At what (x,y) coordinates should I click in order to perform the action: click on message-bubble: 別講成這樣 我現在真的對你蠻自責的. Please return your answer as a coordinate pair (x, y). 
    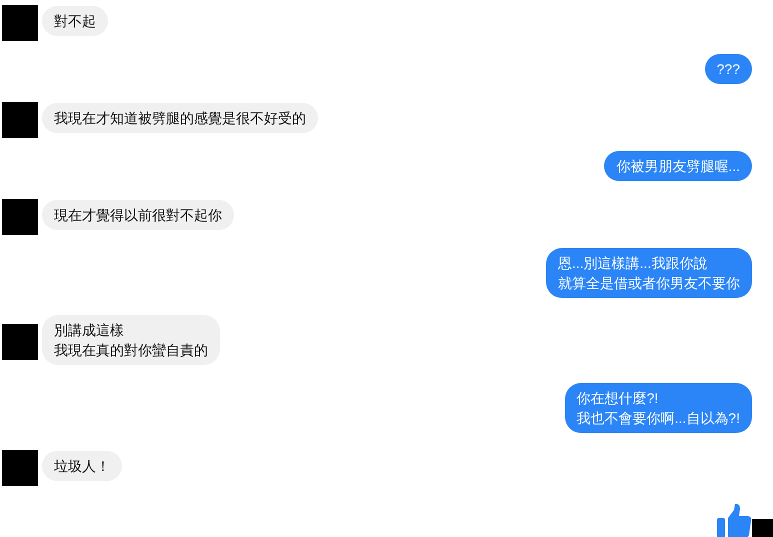
    Looking at the image, I should click on (131, 340).